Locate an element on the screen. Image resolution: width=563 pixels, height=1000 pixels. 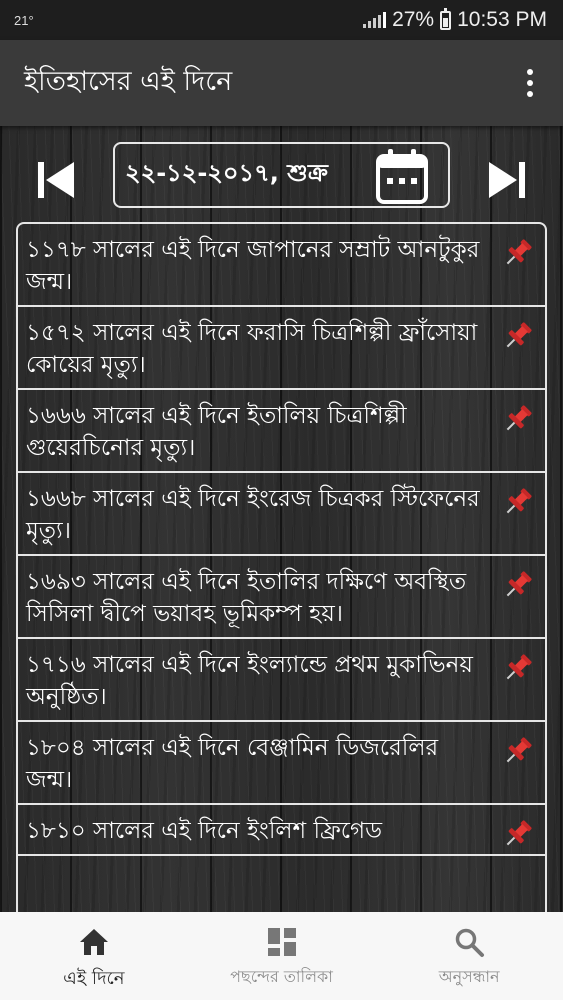
date-navigator: ২২-১২-২০১৭, শুক্র is located at coordinates (281, 175).